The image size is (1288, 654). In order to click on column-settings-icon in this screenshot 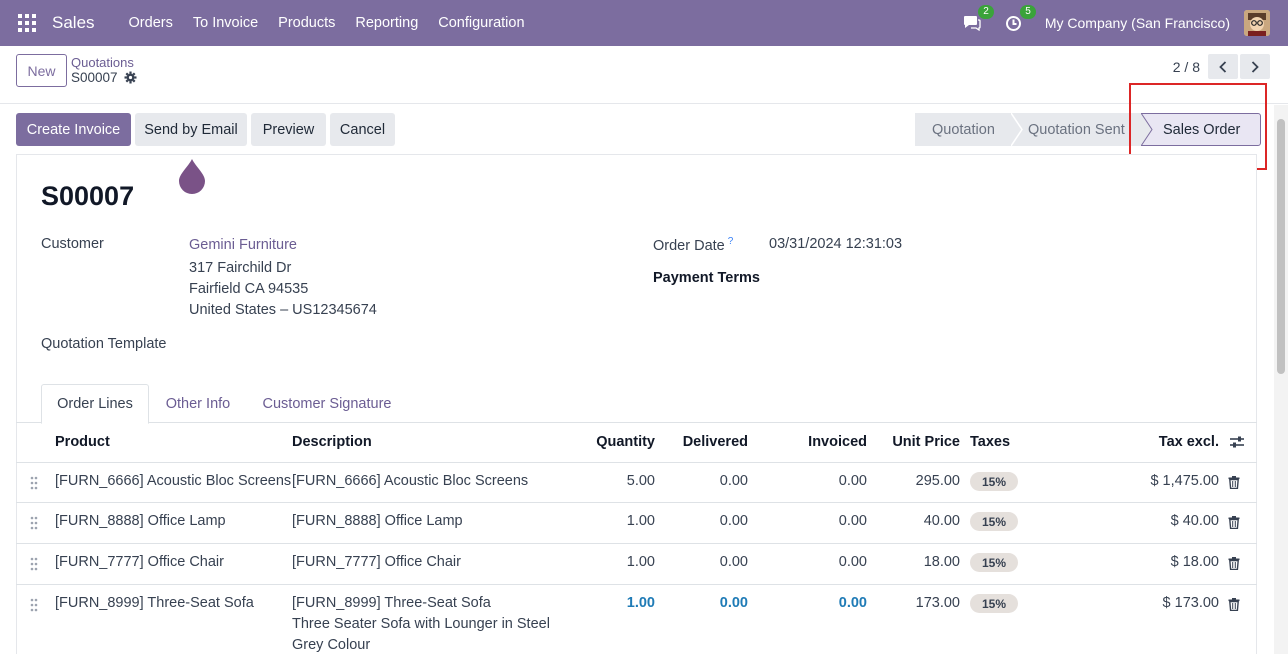, I will do `click(1237, 442)`.